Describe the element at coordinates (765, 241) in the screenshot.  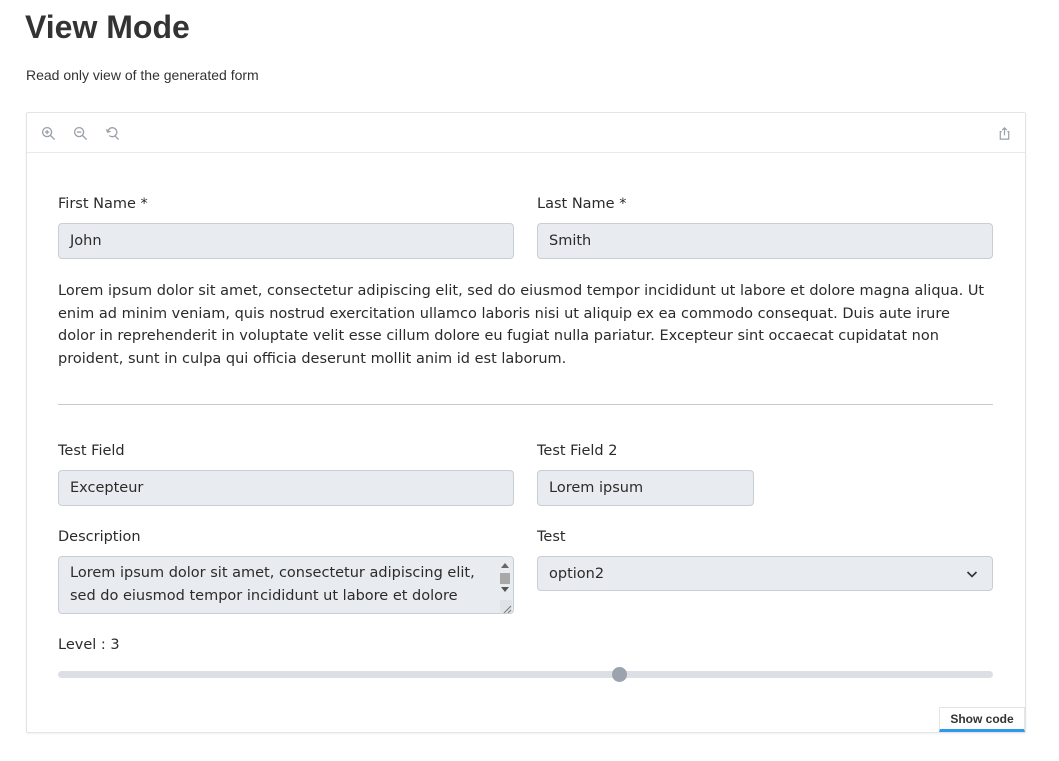
I see `last-name-field: Smith` at that location.